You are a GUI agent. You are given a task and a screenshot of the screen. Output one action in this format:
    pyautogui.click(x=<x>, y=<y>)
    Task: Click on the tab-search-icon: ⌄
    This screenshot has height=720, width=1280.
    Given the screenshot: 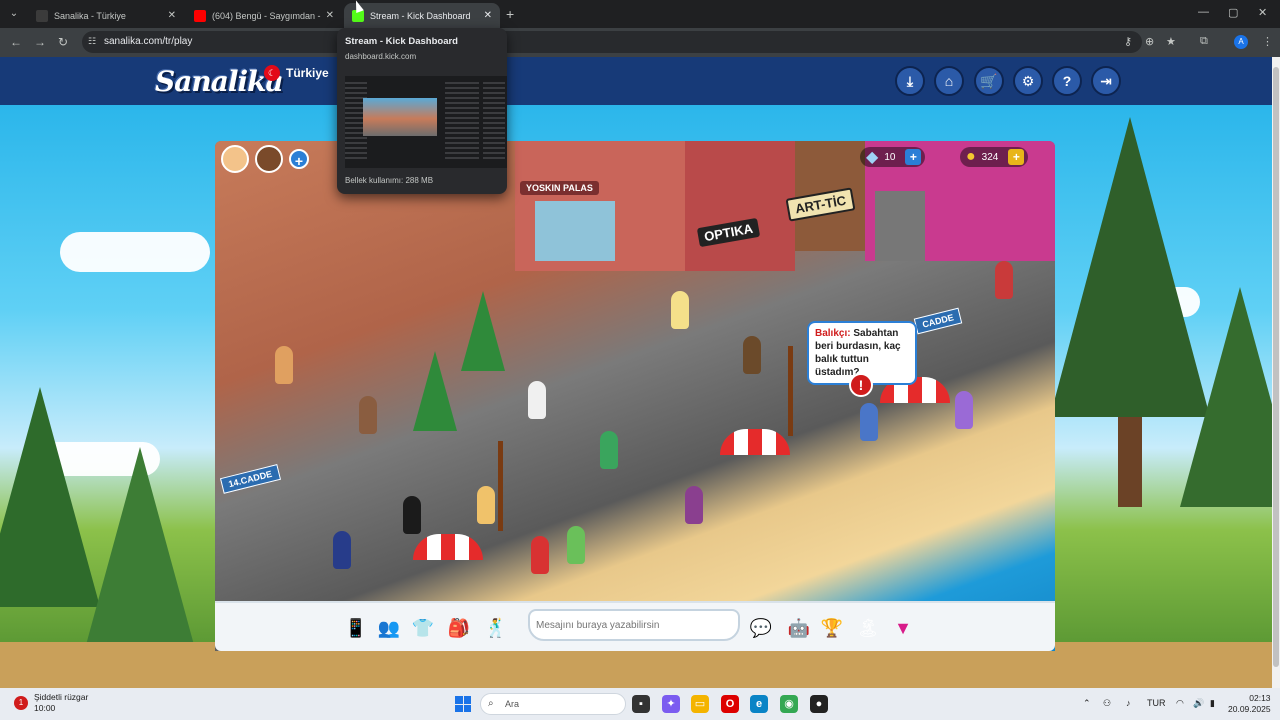 What is the action you would take?
    pyautogui.click(x=14, y=14)
    